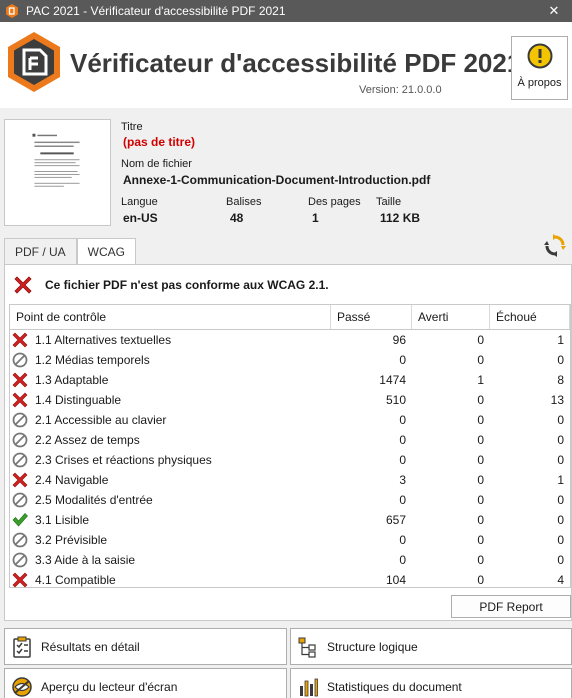 The width and height of the screenshot is (572, 698). I want to click on table-row: 1.4 Distinguable 510 0 13, so click(290, 400).